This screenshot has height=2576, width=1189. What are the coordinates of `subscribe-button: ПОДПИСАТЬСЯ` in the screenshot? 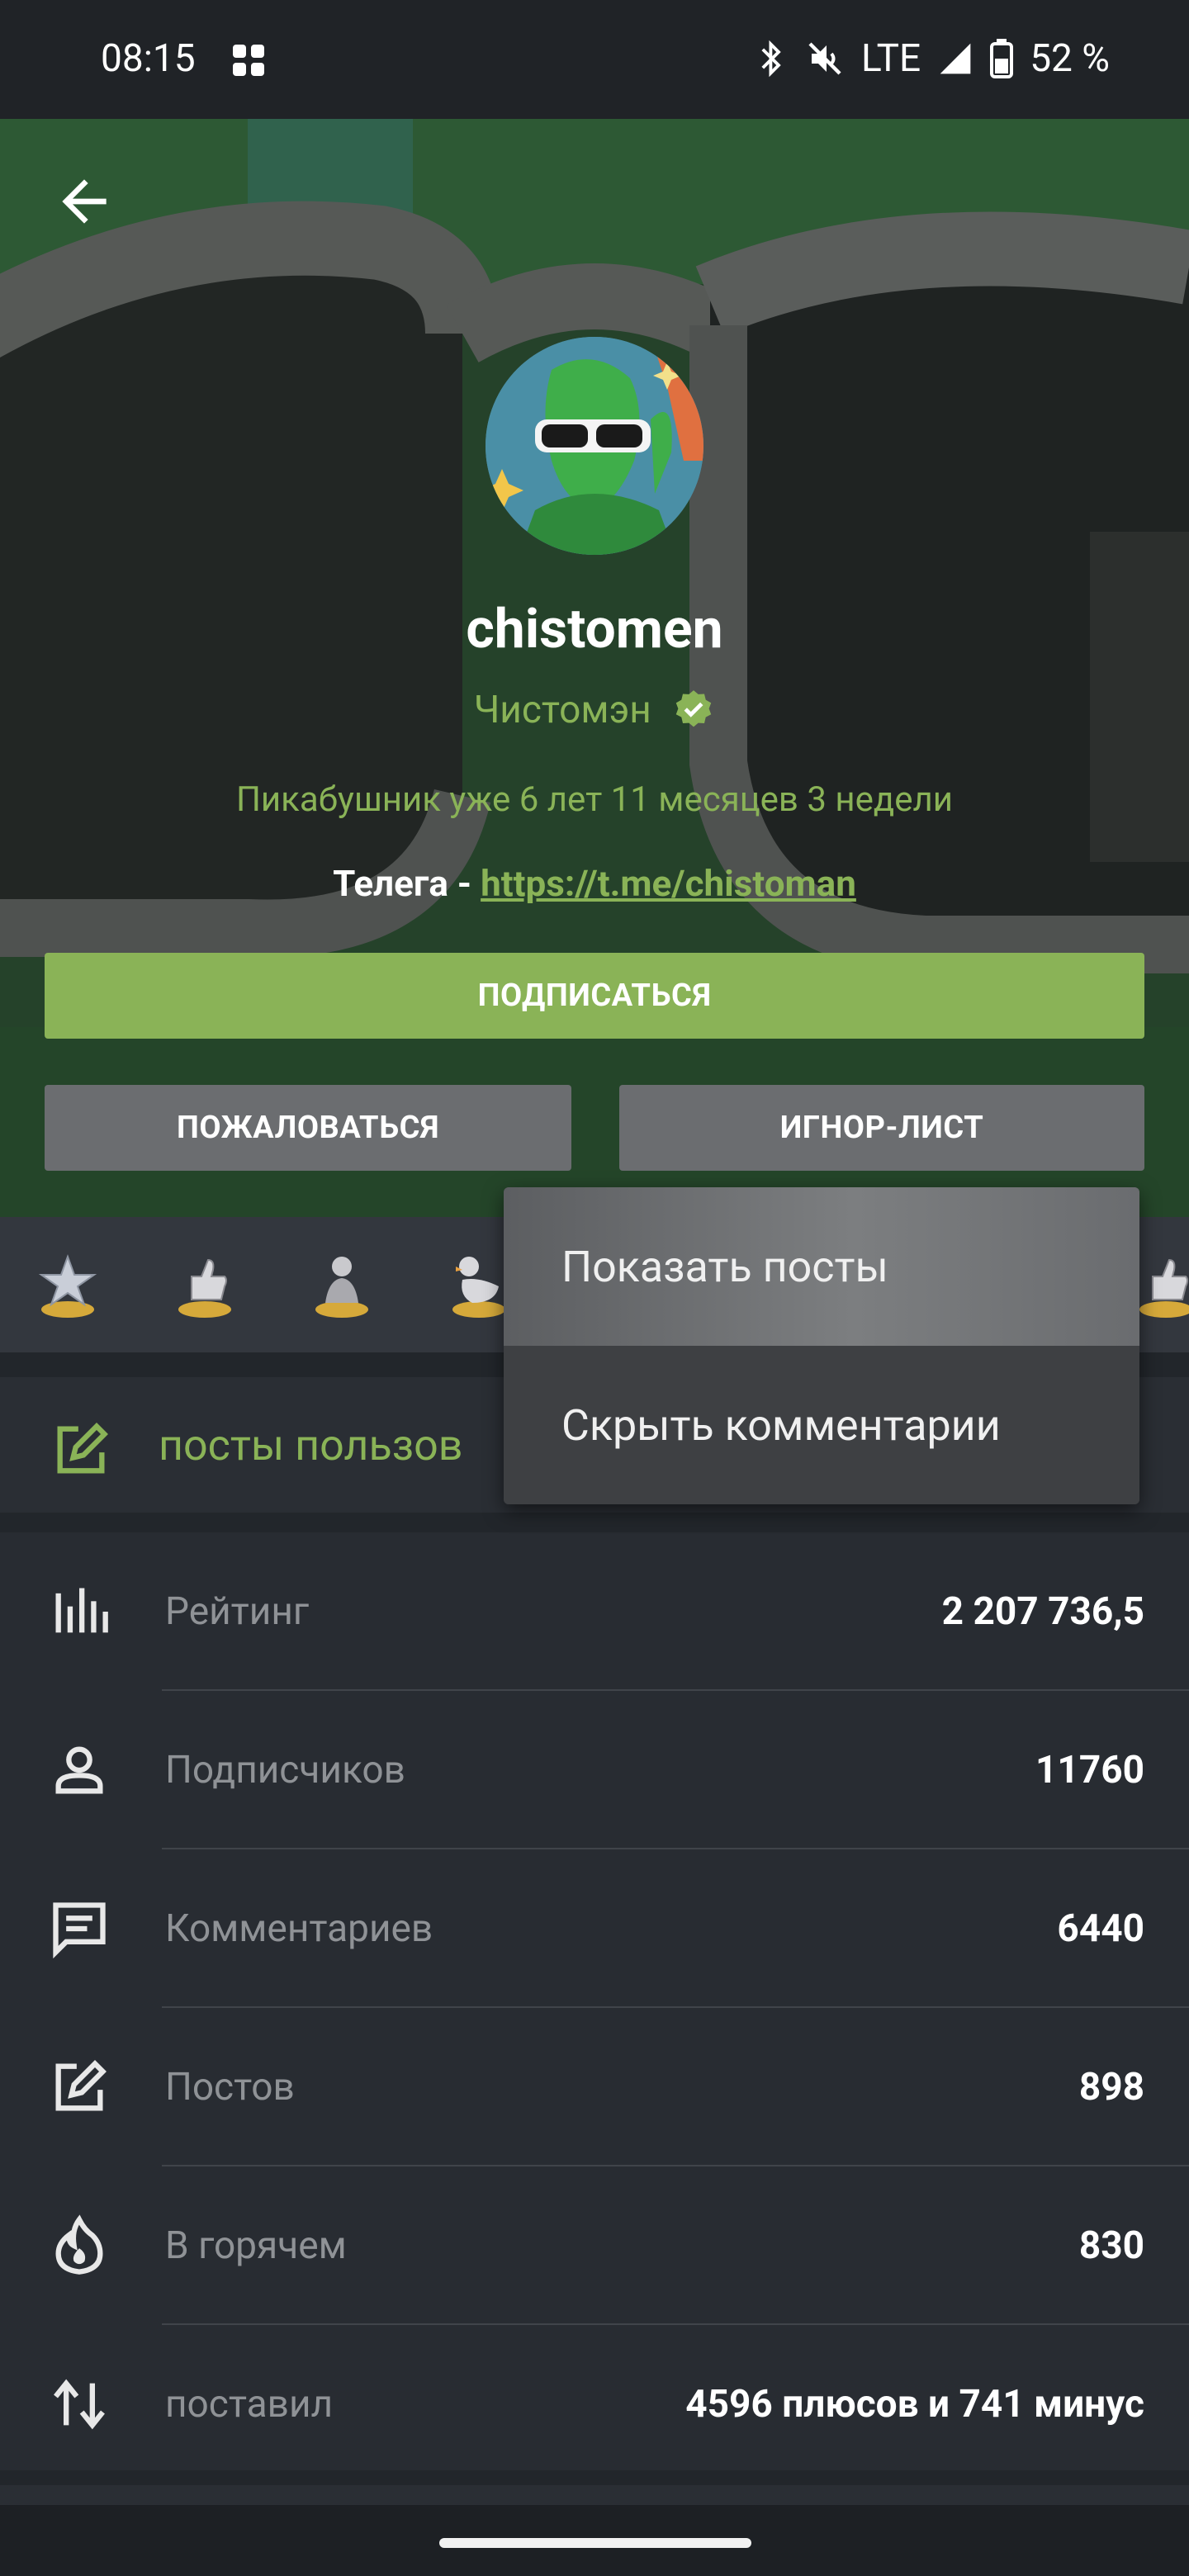 It's located at (594, 996).